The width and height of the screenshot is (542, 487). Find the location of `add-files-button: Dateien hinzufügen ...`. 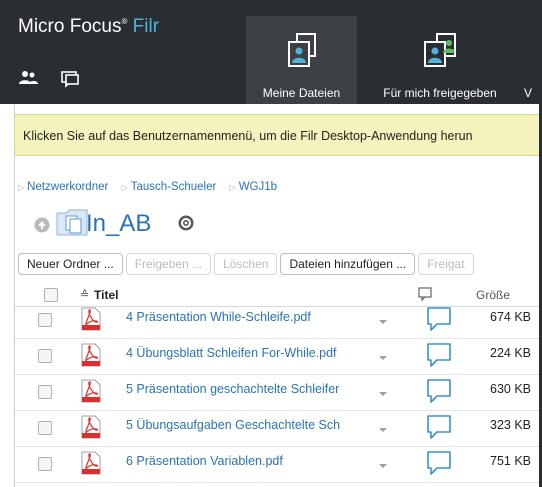

add-files-button: Dateien hinzufügen ... is located at coordinates (348, 264).